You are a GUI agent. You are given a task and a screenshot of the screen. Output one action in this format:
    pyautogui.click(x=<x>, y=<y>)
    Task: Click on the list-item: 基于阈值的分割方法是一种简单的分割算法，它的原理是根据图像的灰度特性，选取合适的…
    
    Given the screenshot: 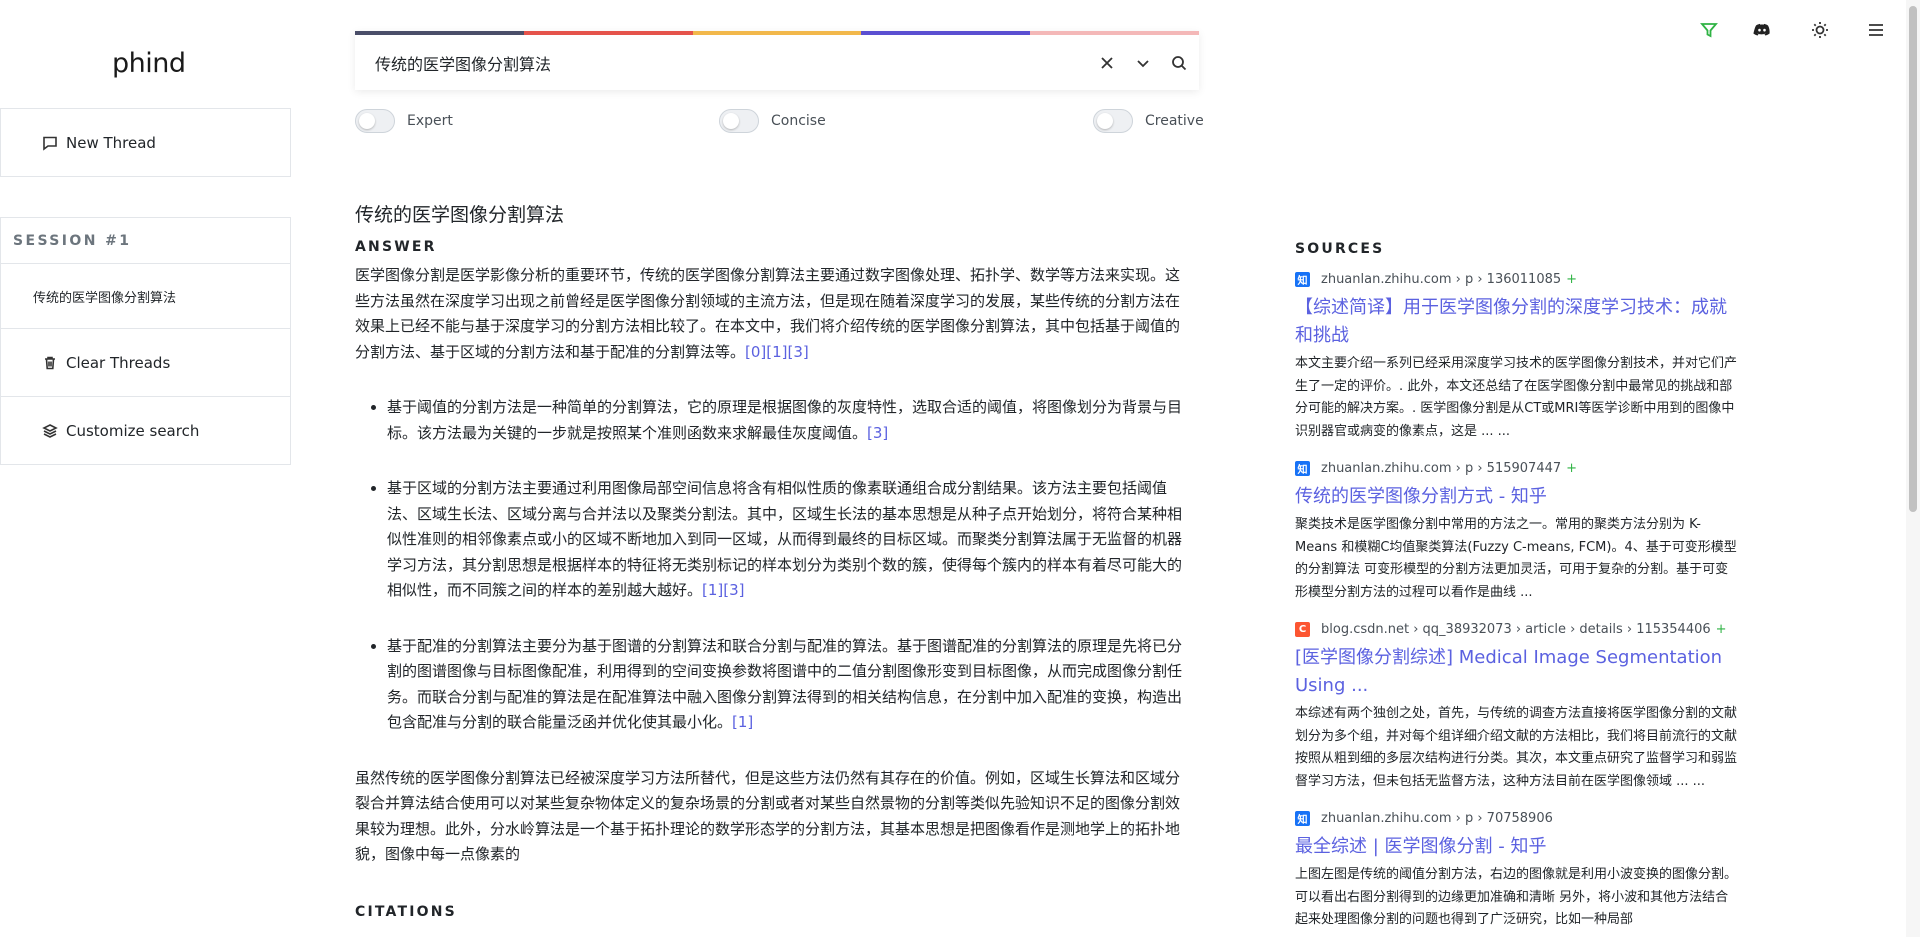 What is the action you would take?
    pyautogui.click(x=787, y=420)
    